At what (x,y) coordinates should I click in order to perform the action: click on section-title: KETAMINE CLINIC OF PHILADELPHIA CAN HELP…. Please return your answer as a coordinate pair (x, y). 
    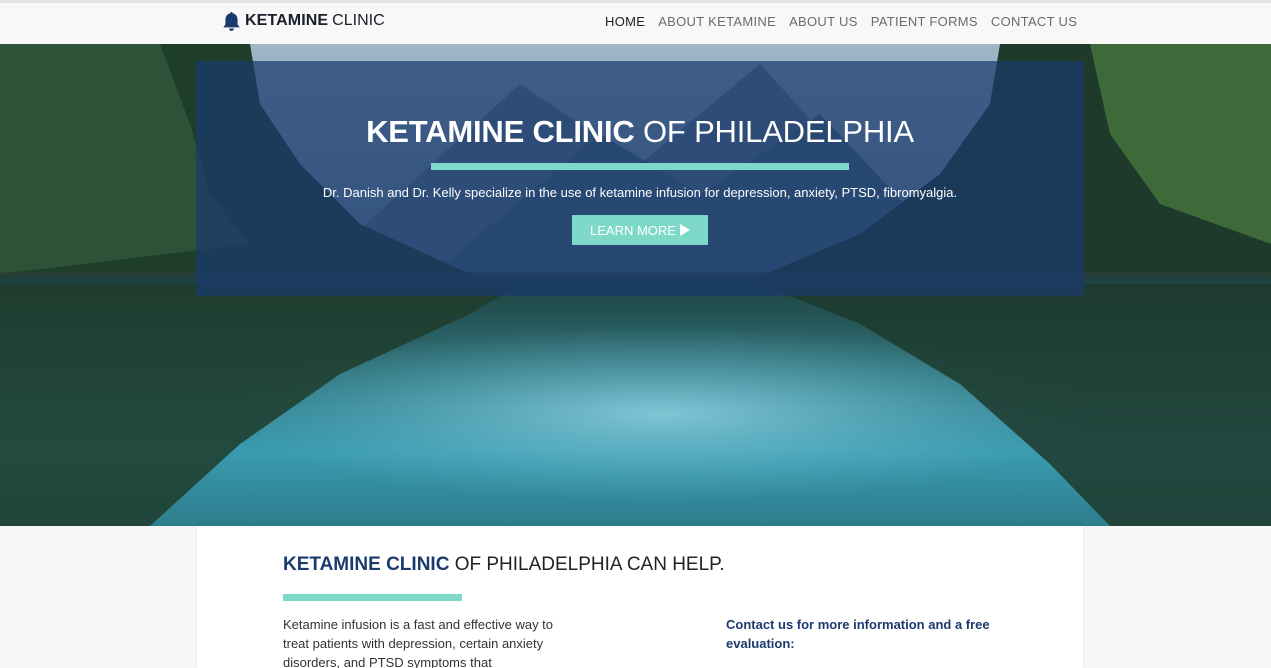
    Looking at the image, I should click on (504, 565).